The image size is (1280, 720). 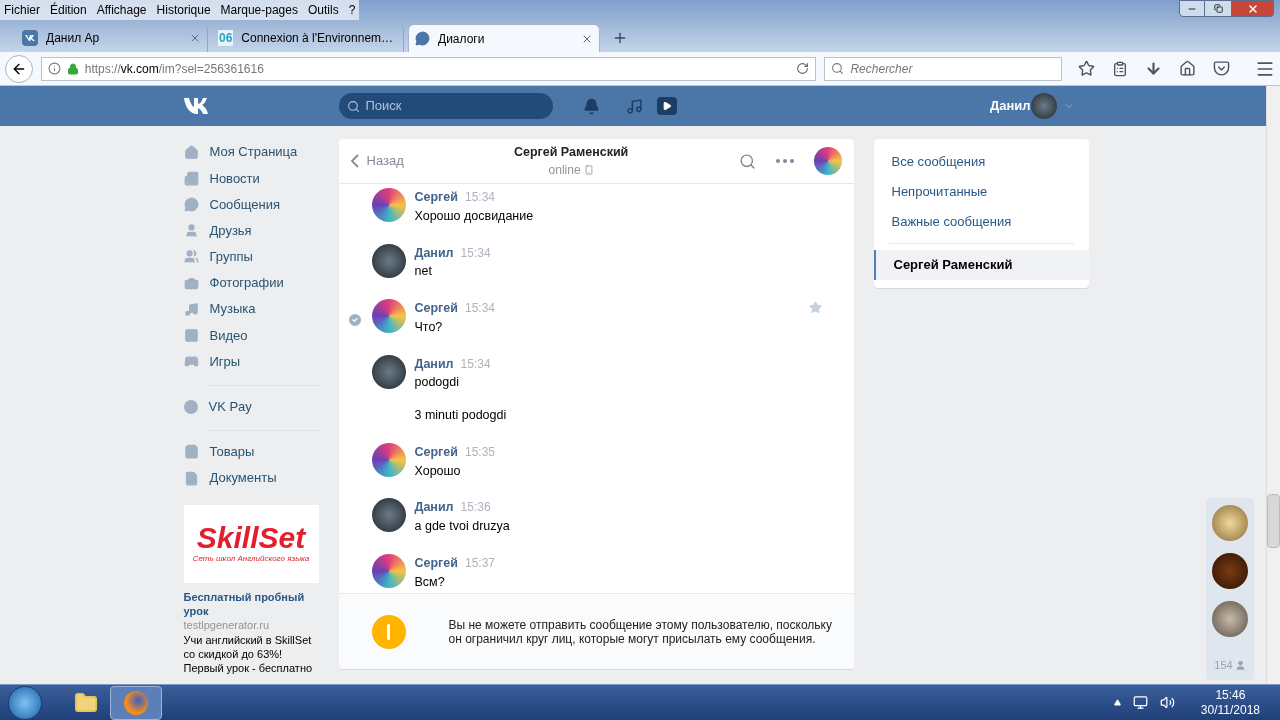 What do you see at coordinates (248, 654) in the screenshot?
I see `ad-text: Учи английский в SkillSet со скидкой до 63%! Первый урок - бесплатно` at bounding box center [248, 654].